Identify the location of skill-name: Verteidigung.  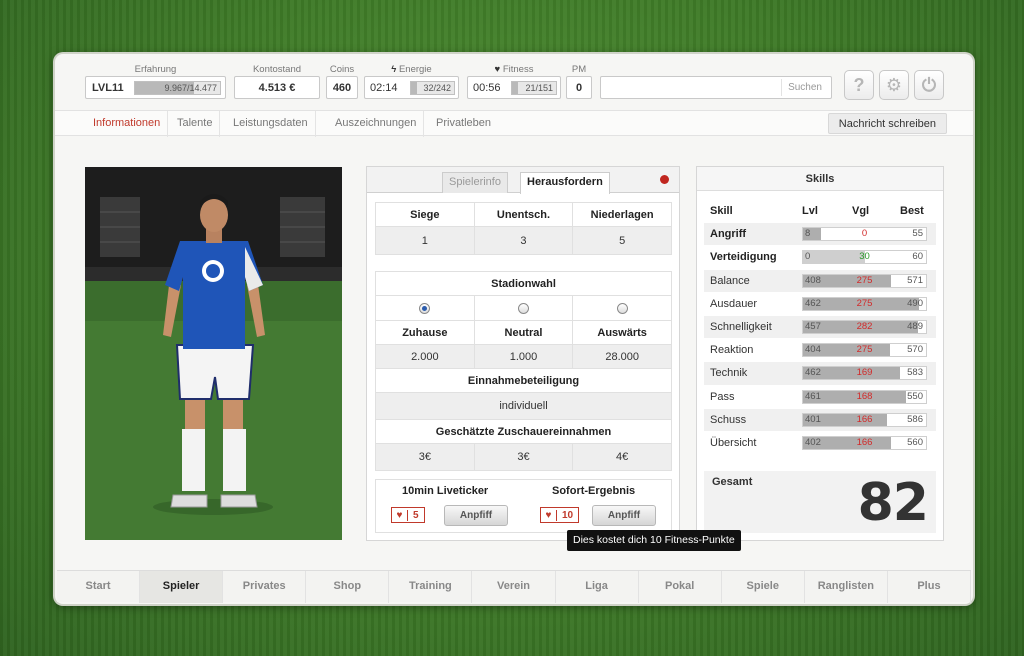
(743, 257).